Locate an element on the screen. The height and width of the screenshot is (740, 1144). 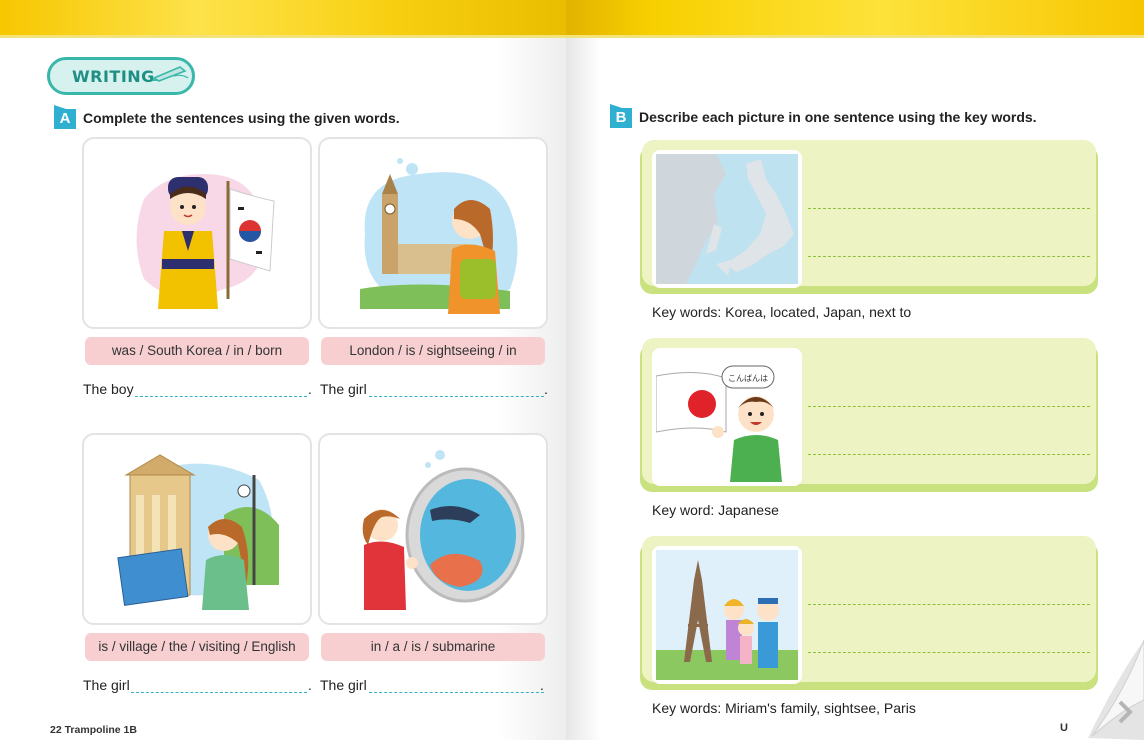
top-band-right is located at coordinates (855, 19).